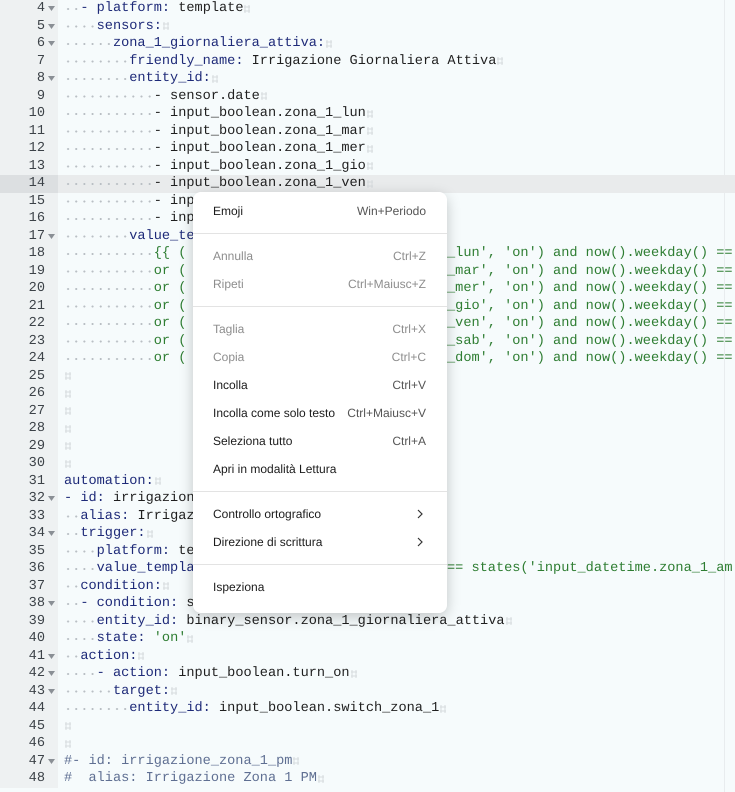 Image resolution: width=735 pixels, height=792 pixels. What do you see at coordinates (36, 691) in the screenshot?
I see `line-number: 43` at bounding box center [36, 691].